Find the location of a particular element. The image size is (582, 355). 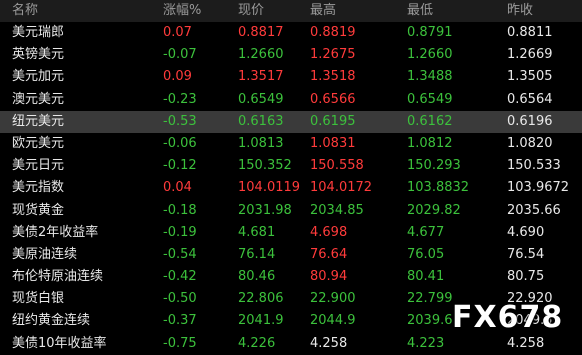

instrument-name: 纽约黄金连续 is located at coordinates (51, 321).